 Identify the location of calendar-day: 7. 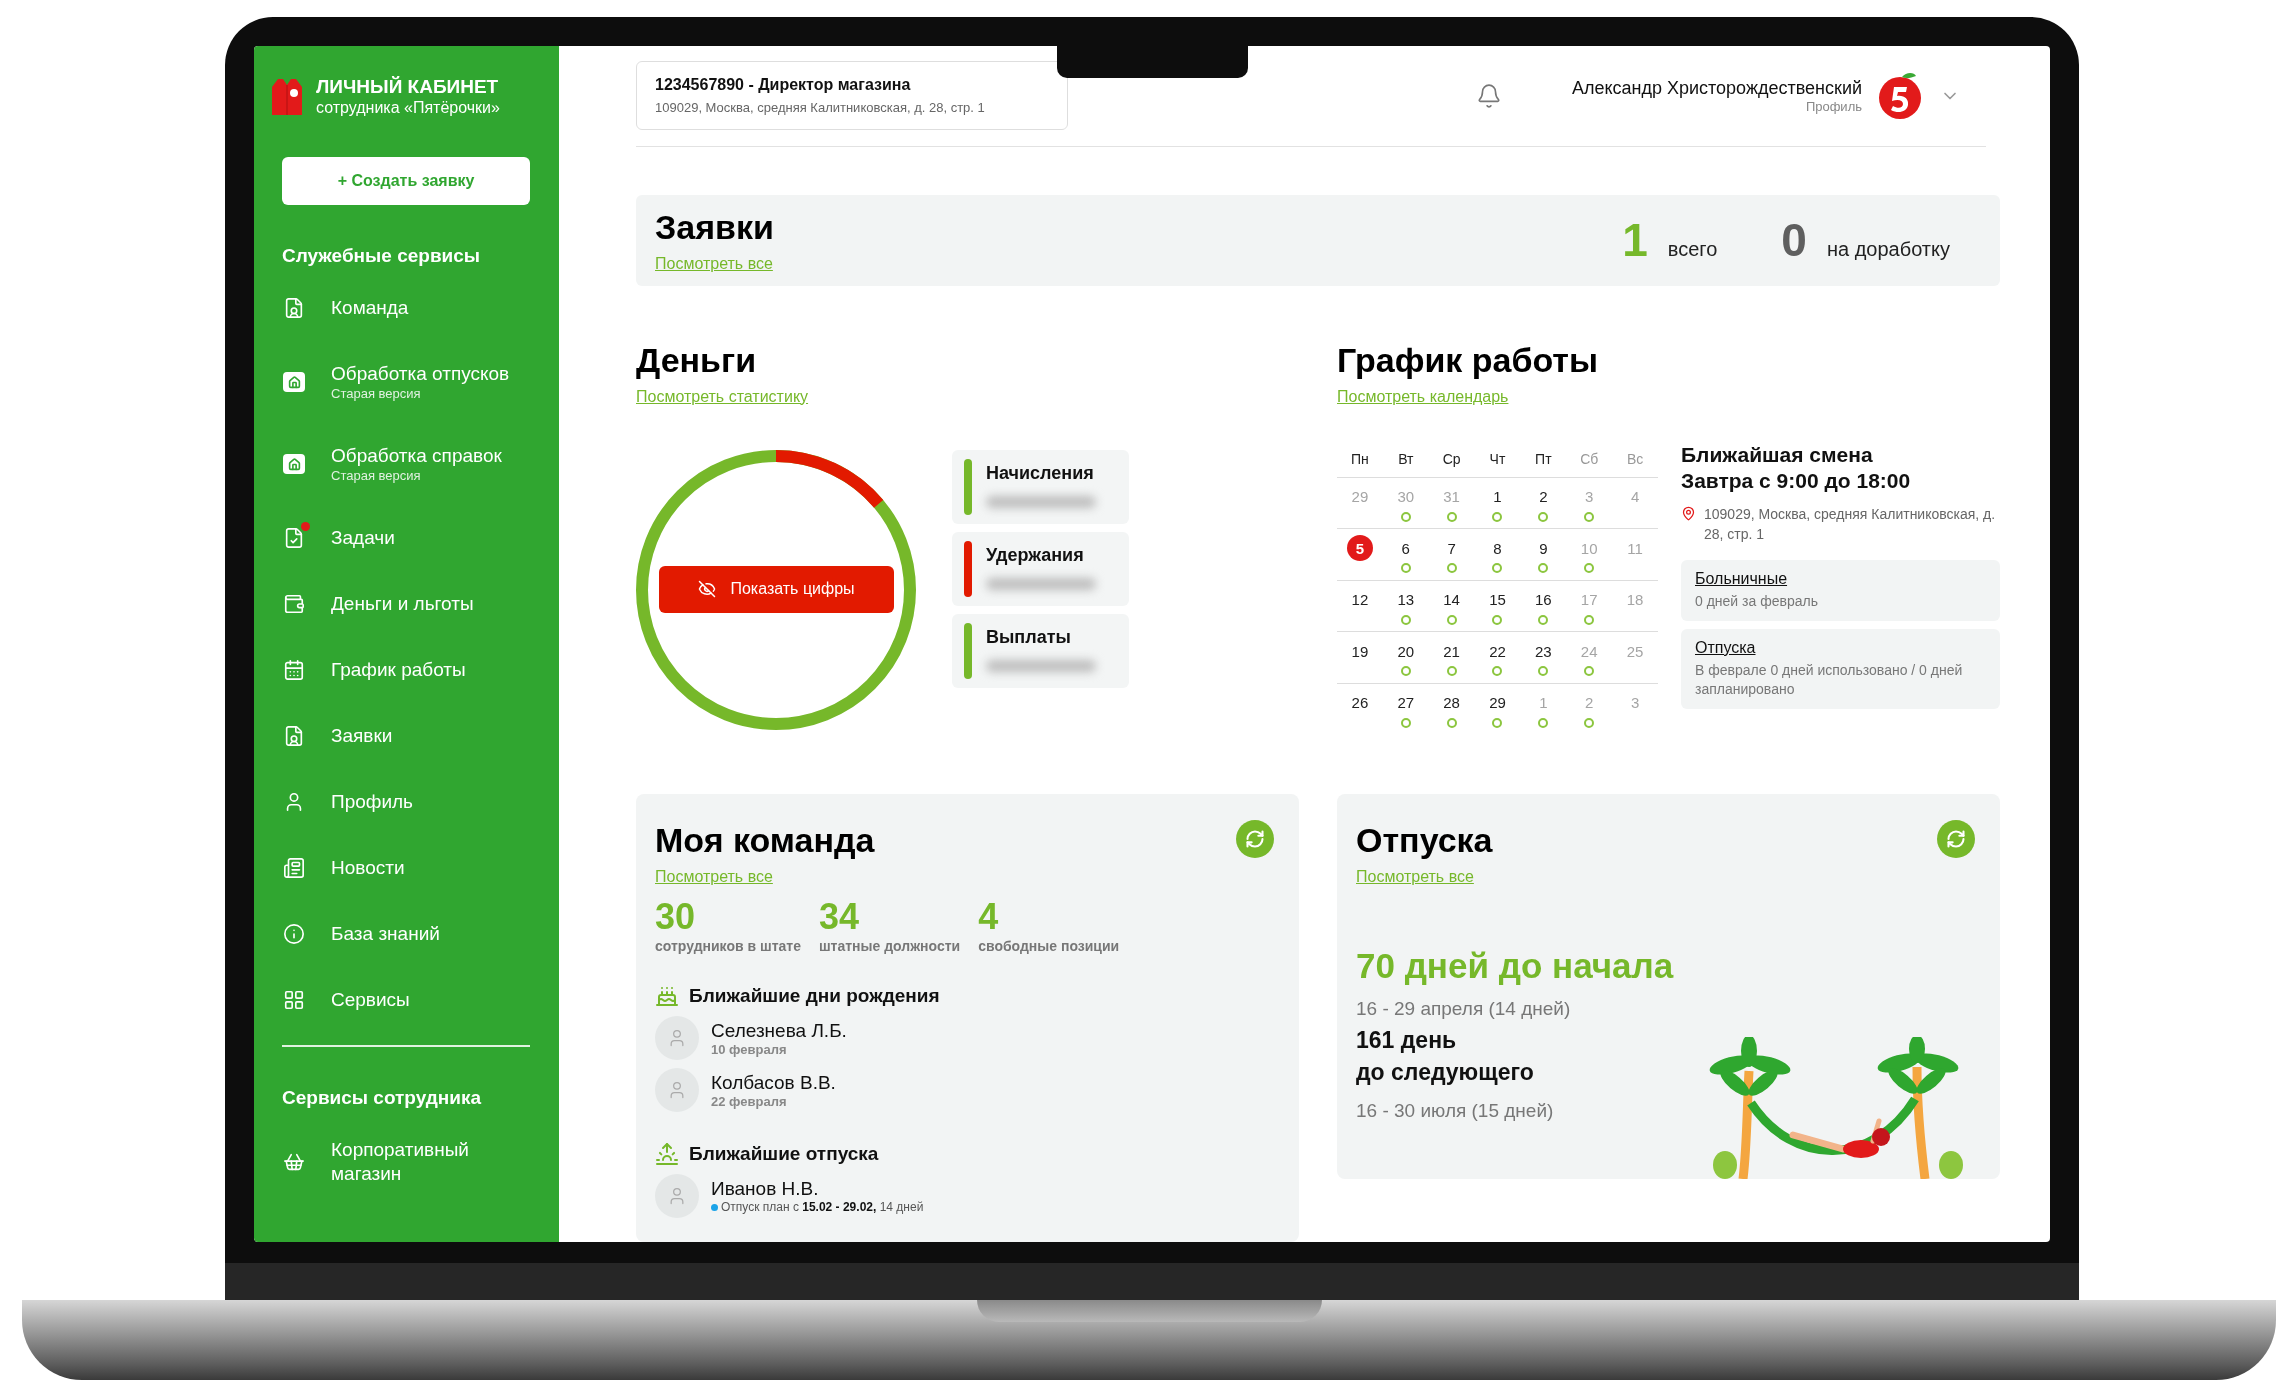
(1451, 548).